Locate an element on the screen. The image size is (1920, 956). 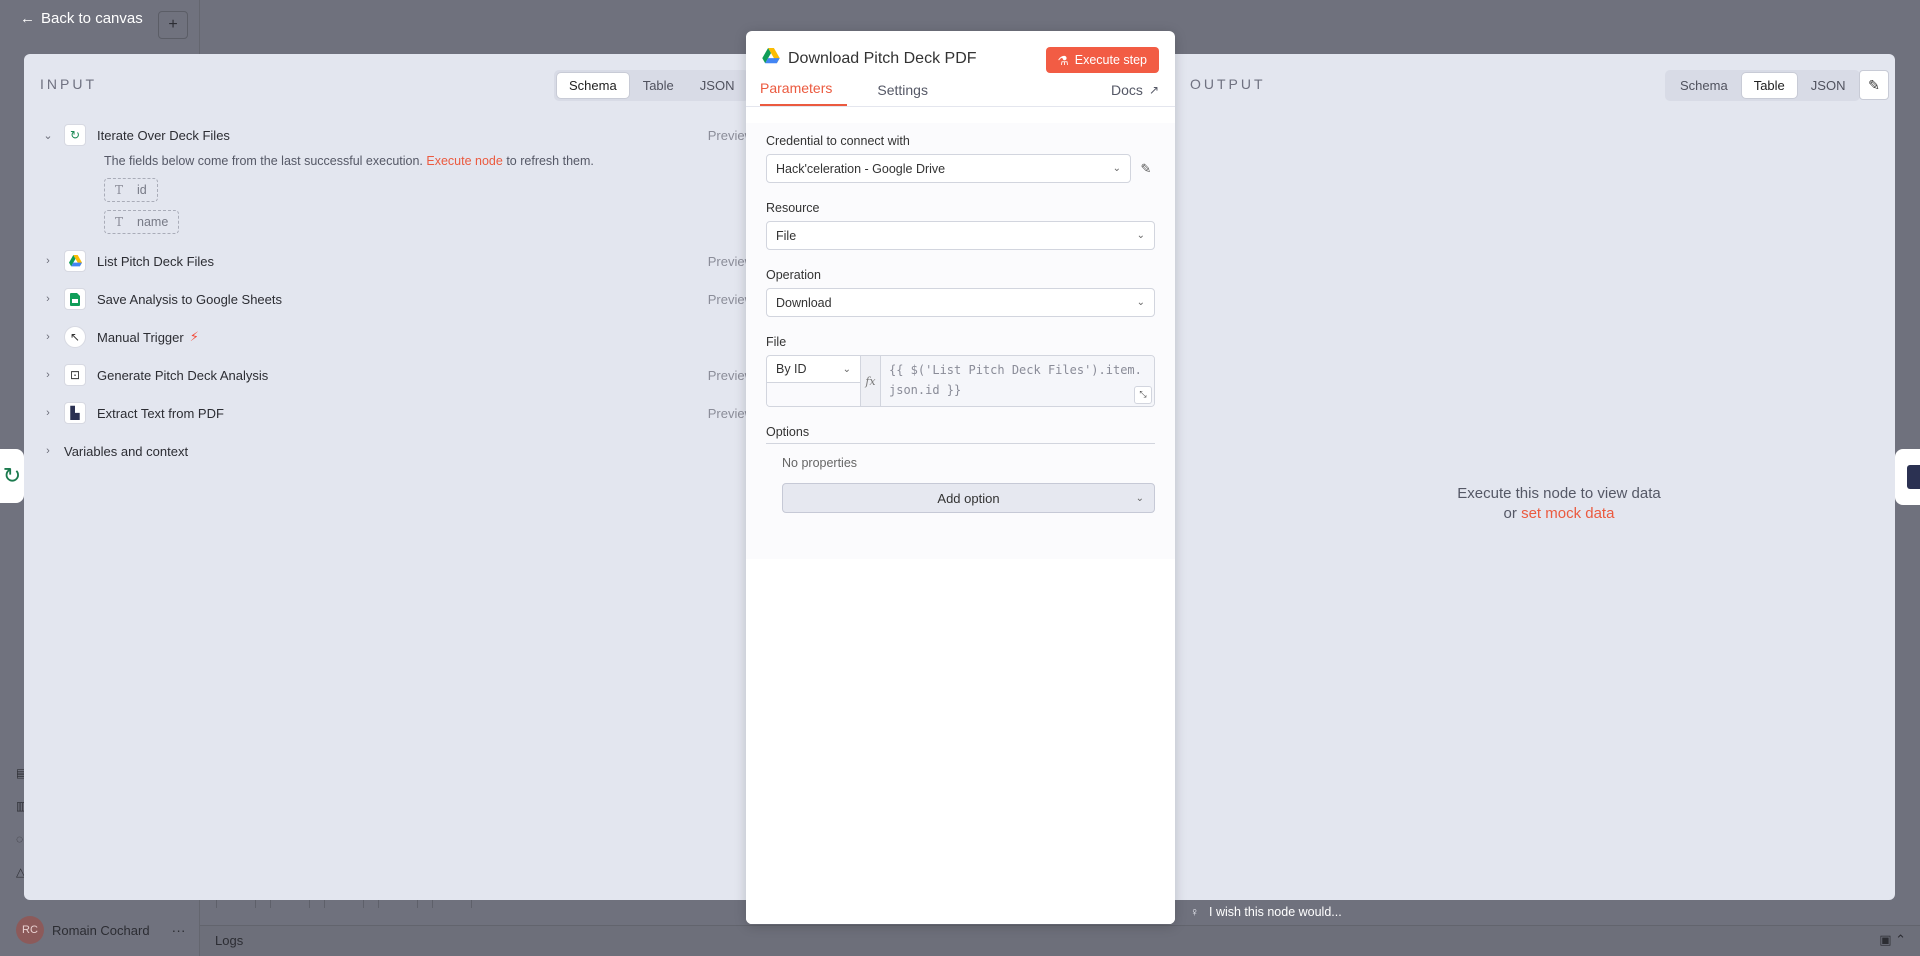
node-name: Manual Trigger is located at coordinates (140, 337).